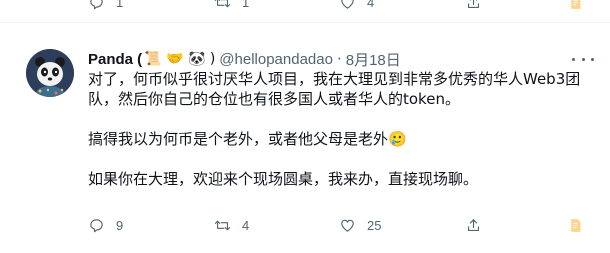  I want to click on prev-share-button, so click(473, 5).